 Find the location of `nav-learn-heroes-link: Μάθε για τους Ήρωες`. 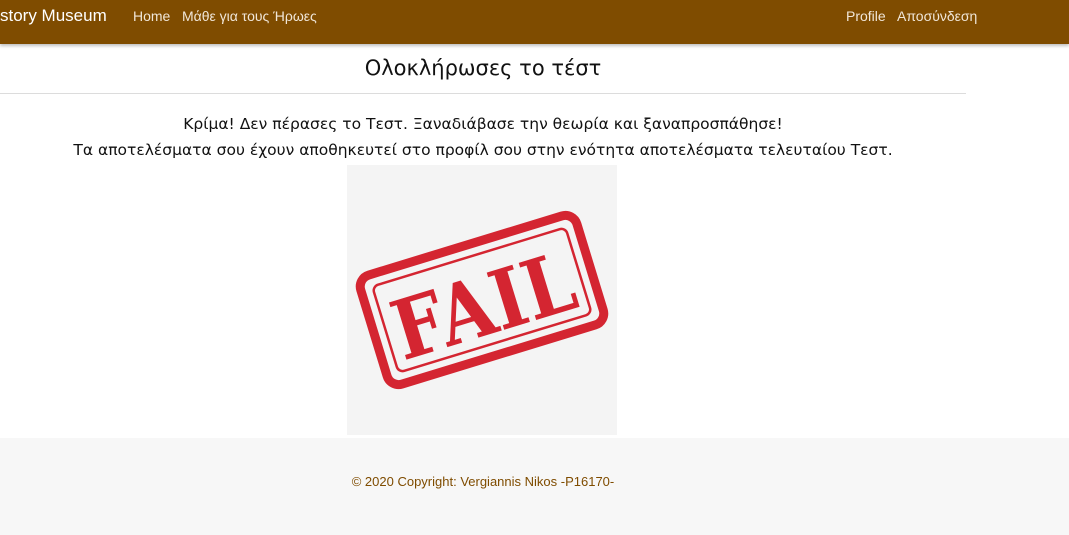

nav-learn-heroes-link: Μάθε για τους Ήρωες is located at coordinates (249, 16).